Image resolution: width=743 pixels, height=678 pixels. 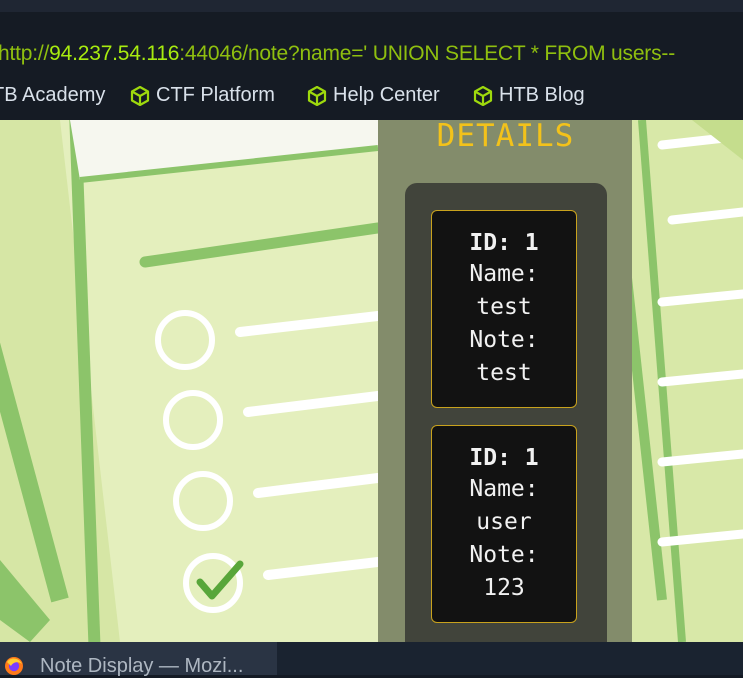 I want to click on record-card: ID: 1 Name: test Note: test, so click(x=504, y=309).